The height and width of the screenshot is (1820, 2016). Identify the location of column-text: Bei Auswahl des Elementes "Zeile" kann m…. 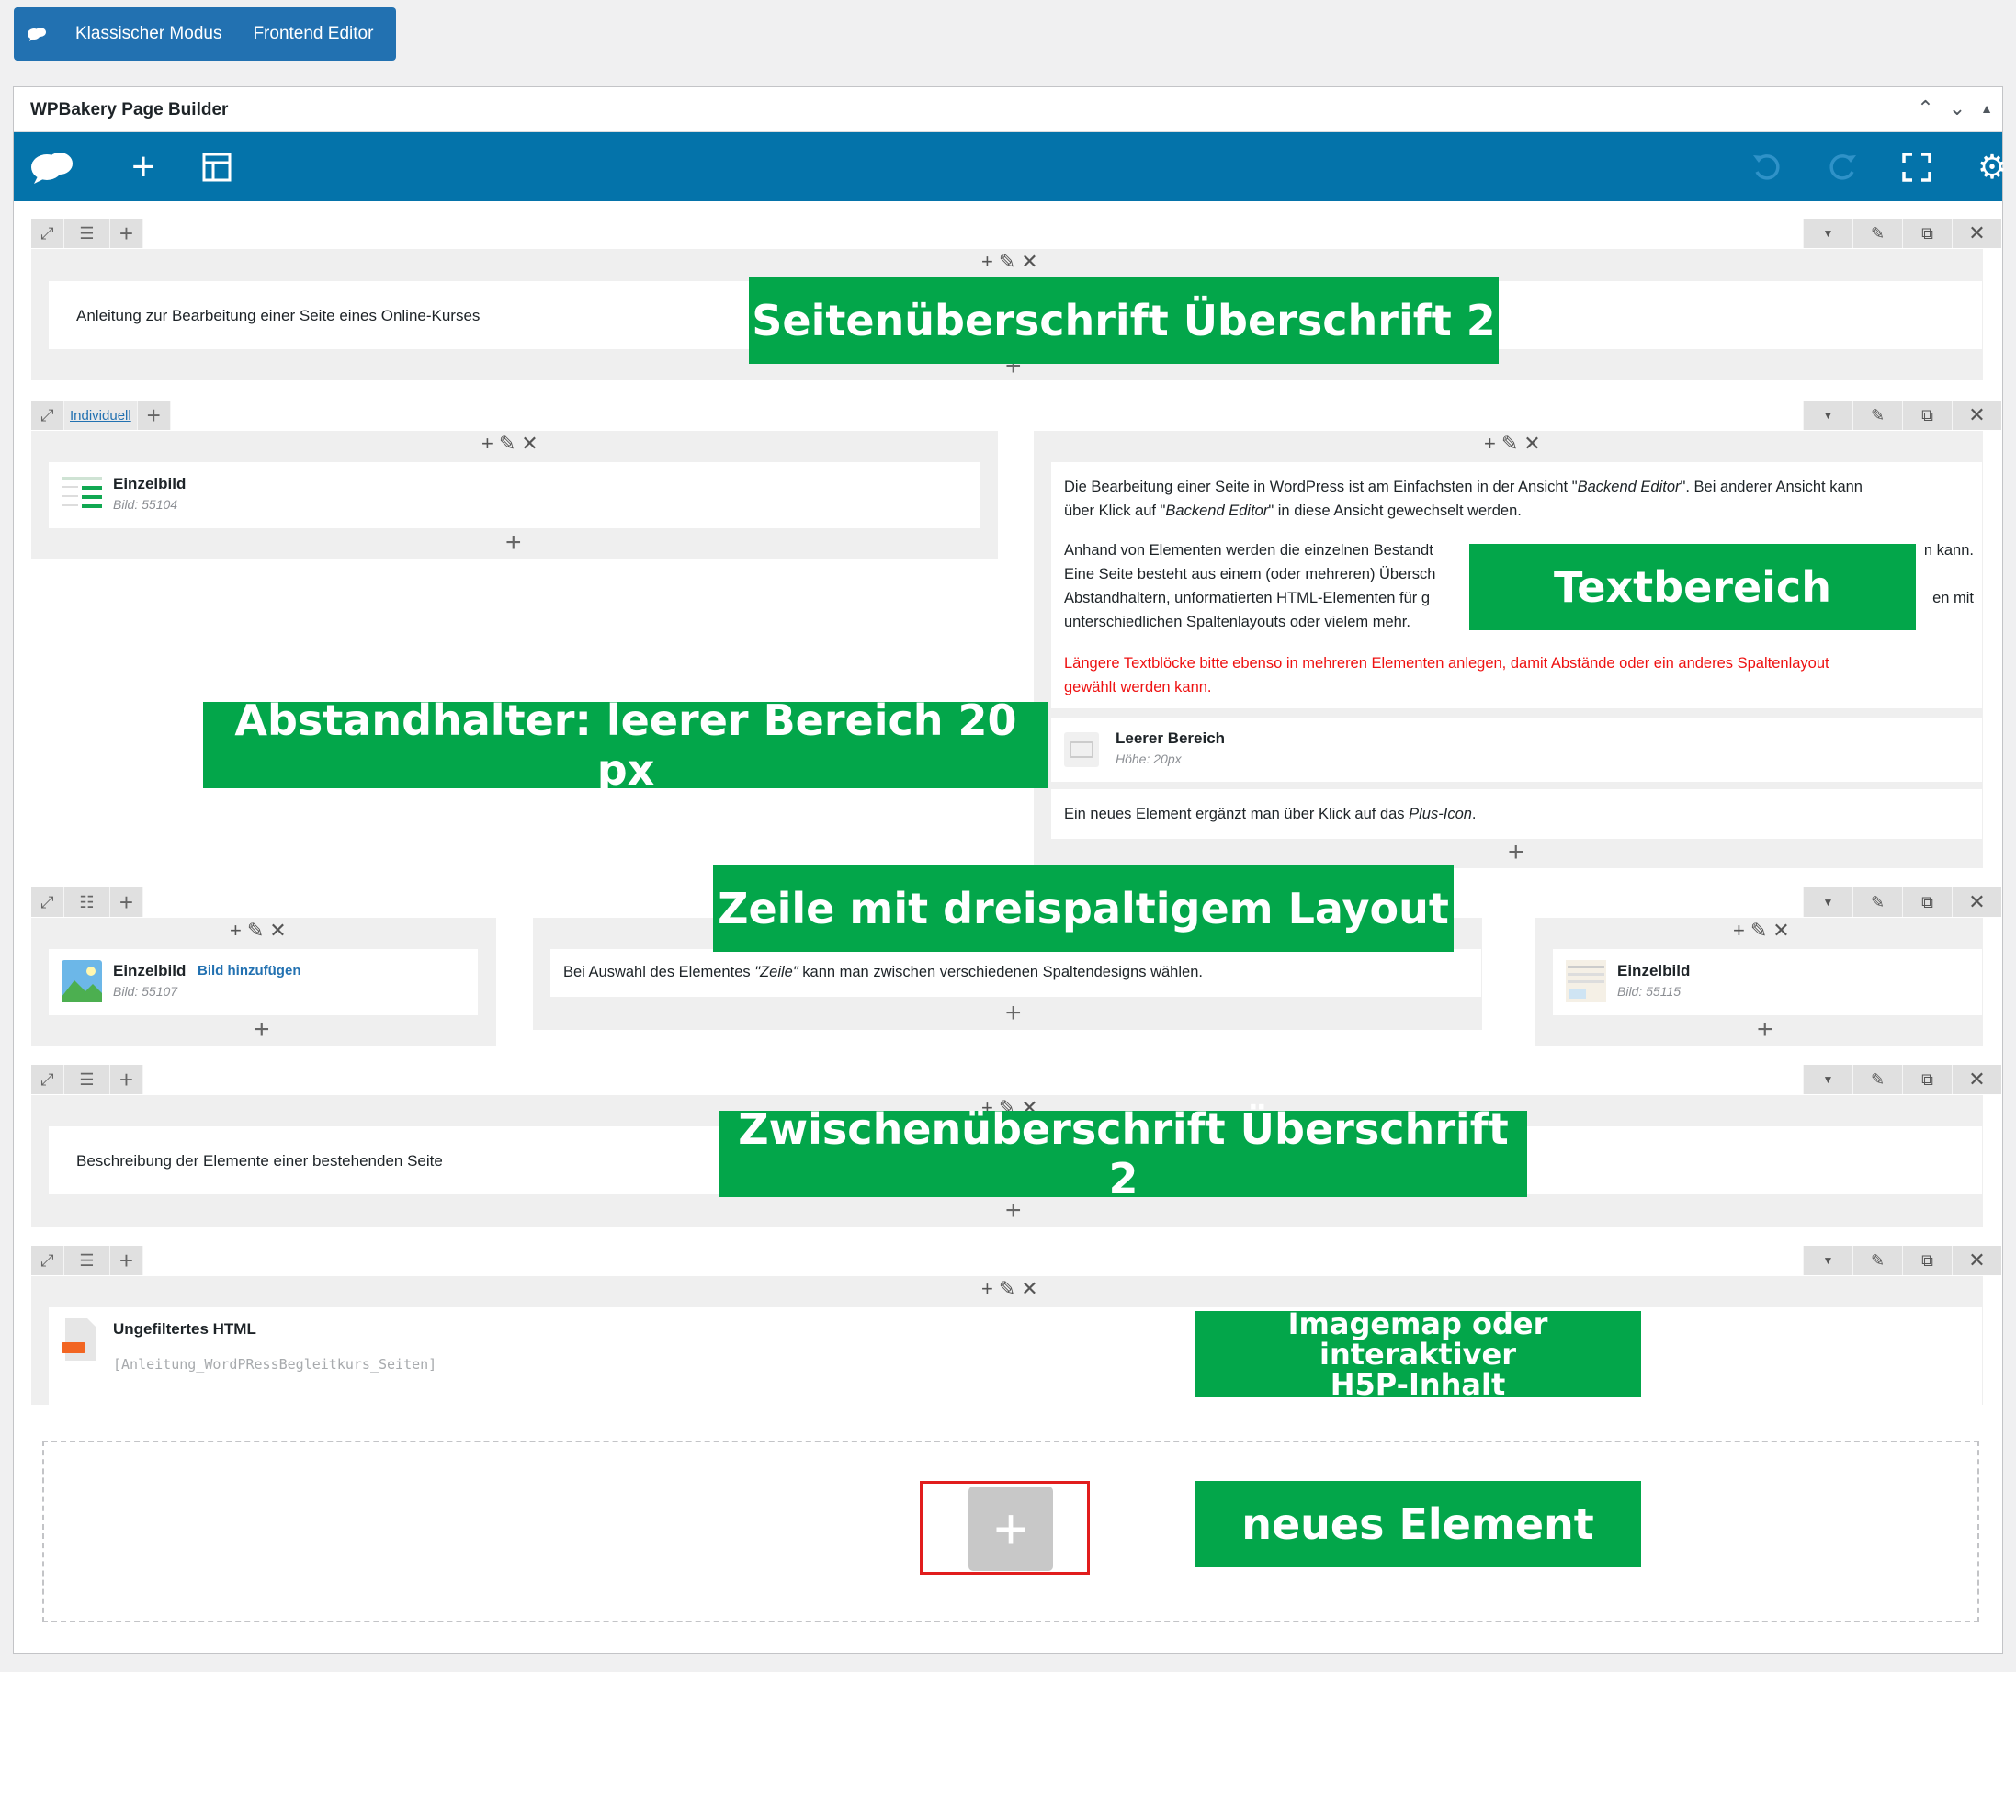
(883, 972).